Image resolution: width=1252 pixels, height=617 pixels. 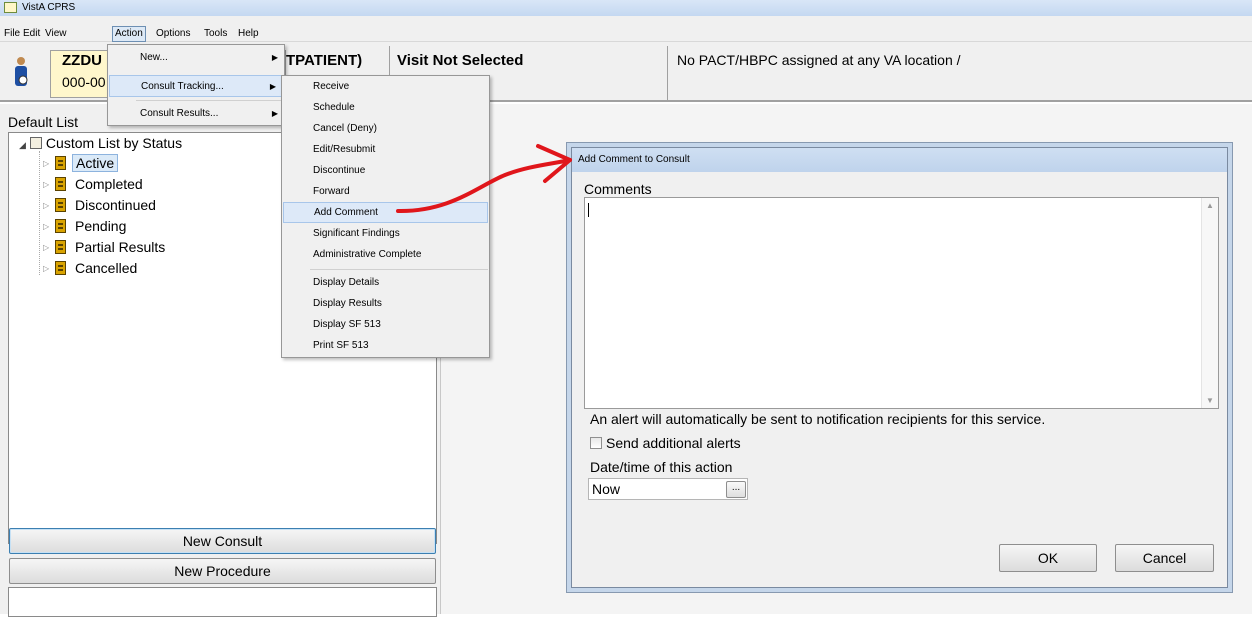 I want to click on collapse-icon: ◢, so click(x=22, y=145).